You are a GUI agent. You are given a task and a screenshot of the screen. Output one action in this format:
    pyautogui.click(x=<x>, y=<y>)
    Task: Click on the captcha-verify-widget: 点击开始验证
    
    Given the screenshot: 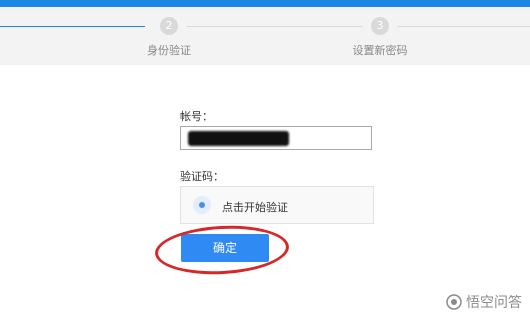 What is the action you would take?
    pyautogui.click(x=277, y=205)
    